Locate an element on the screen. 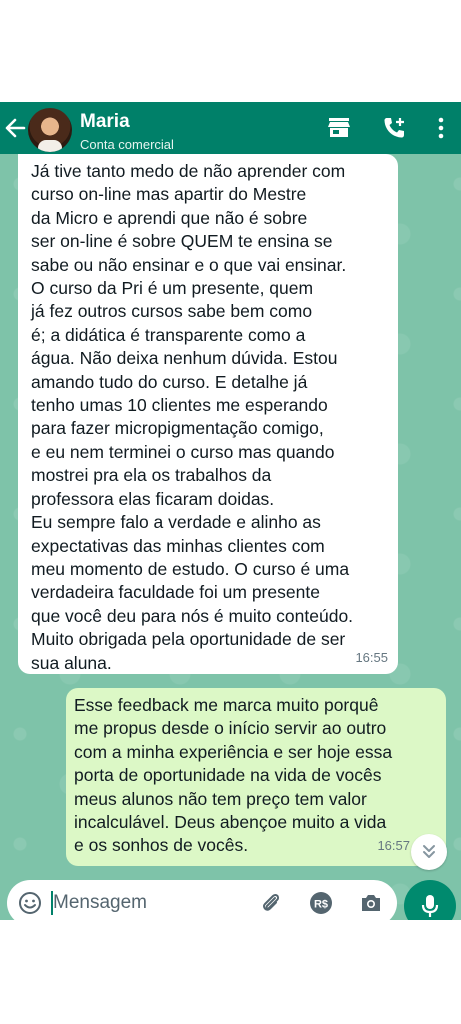  message-line: expectativas das minhas clientes com is located at coordinates (178, 545).